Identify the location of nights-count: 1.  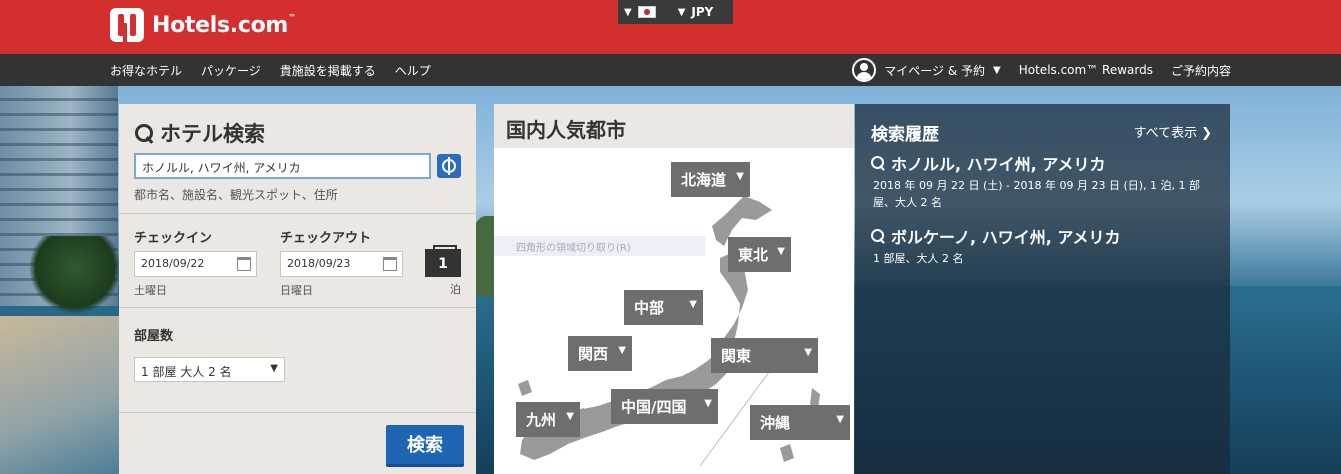
(443, 261).